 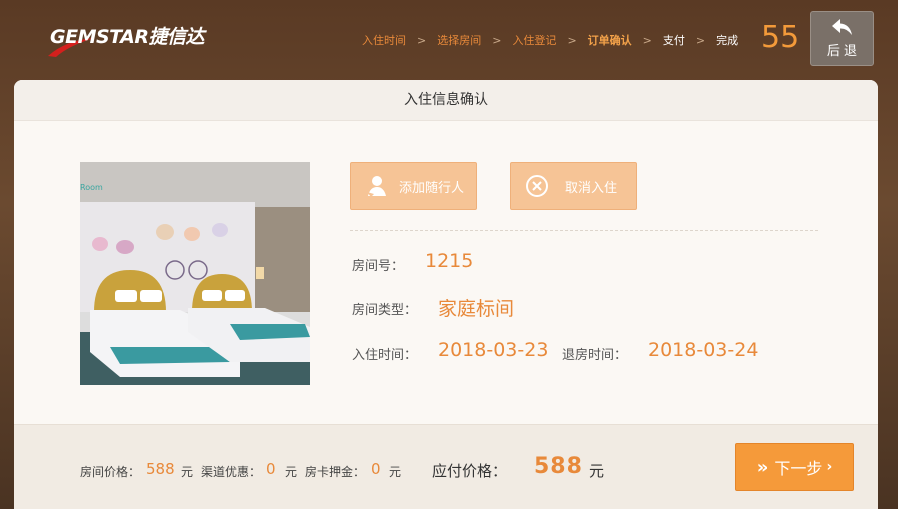 I want to click on progress-steps: 入住时间 > 选择房间 > 入住登记 > 订单确认 > 支付 > 完成, so click(x=550, y=40).